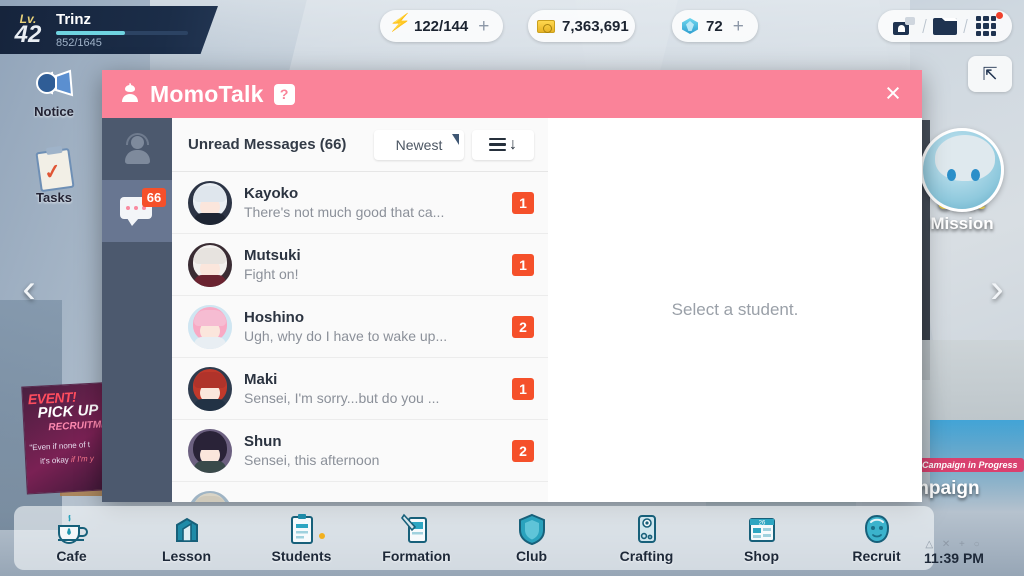  Describe the element at coordinates (416, 540) in the screenshot. I see `nav-item-formation: Formation` at that location.